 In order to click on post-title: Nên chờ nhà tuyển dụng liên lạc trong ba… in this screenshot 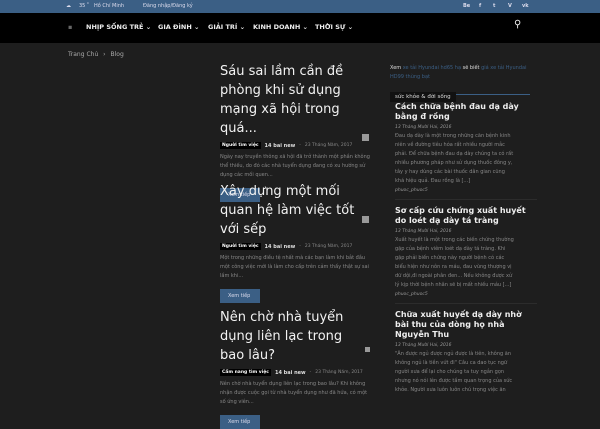, I will do `click(295, 336)`.